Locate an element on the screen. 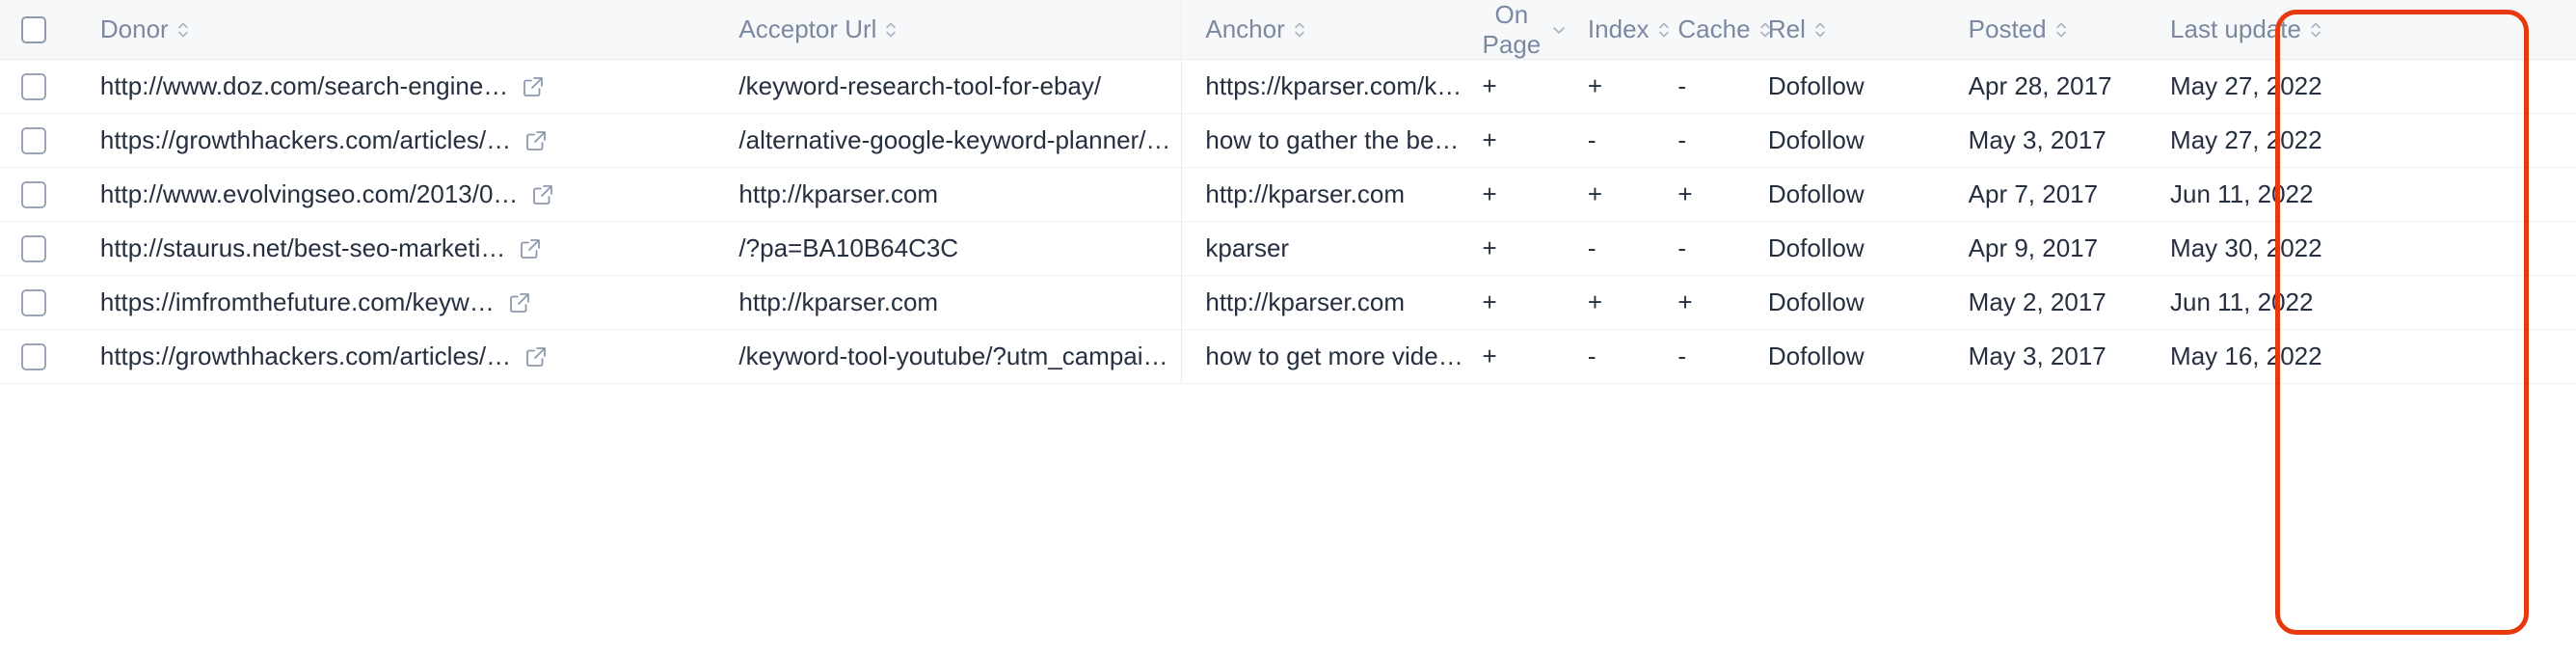  column-header-acceptor-url: Acceptor Url is located at coordinates (932, 30).